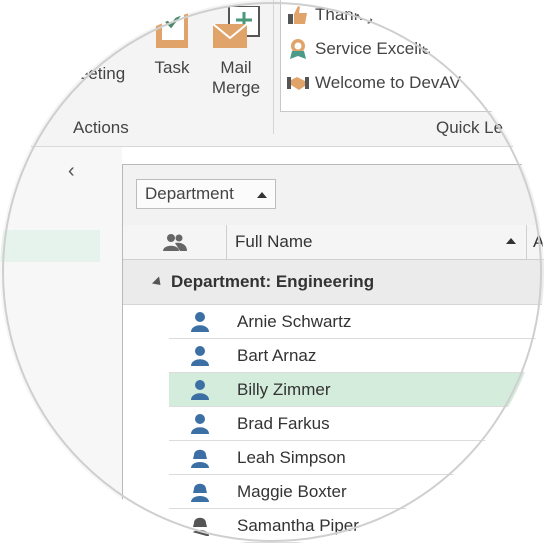 This screenshot has height=544, width=544. I want to click on quick-letter-label: Thank y, so click(345, 14).